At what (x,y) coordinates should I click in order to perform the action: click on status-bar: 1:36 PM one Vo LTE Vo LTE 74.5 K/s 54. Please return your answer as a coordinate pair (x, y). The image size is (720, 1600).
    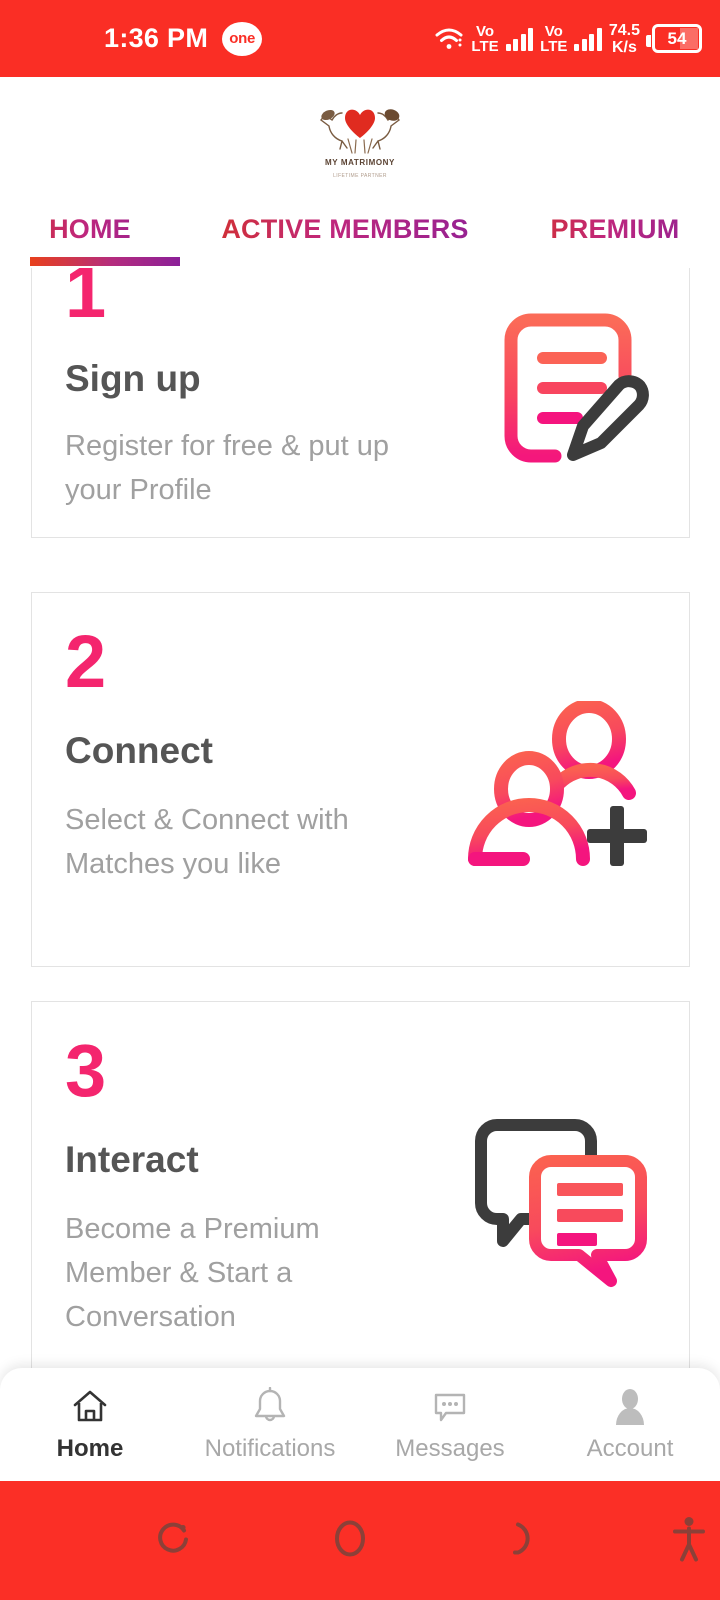
    Looking at the image, I should click on (360, 38).